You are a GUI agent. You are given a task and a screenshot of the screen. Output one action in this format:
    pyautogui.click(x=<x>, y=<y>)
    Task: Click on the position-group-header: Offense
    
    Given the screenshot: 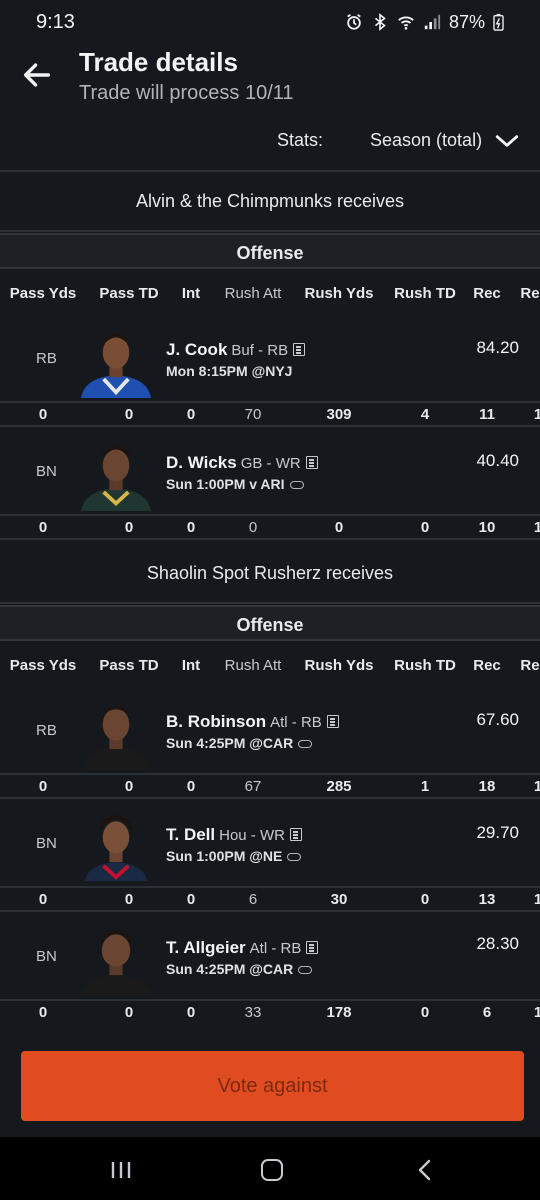 What is the action you would take?
    pyautogui.click(x=270, y=251)
    